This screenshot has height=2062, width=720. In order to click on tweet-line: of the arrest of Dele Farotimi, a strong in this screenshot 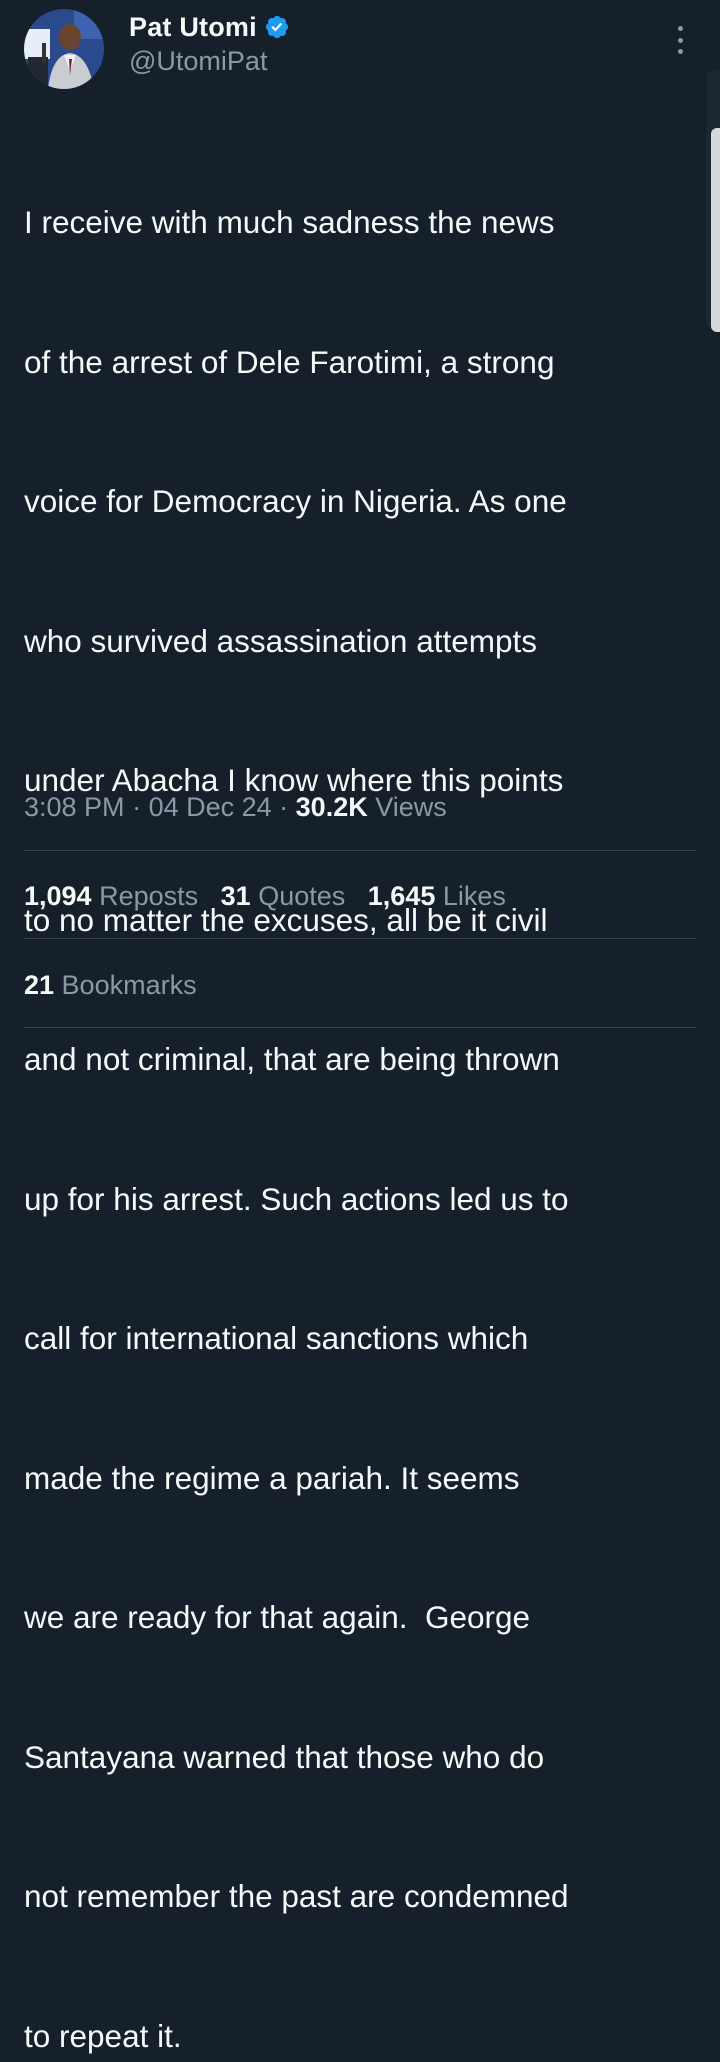, I will do `click(289, 361)`.